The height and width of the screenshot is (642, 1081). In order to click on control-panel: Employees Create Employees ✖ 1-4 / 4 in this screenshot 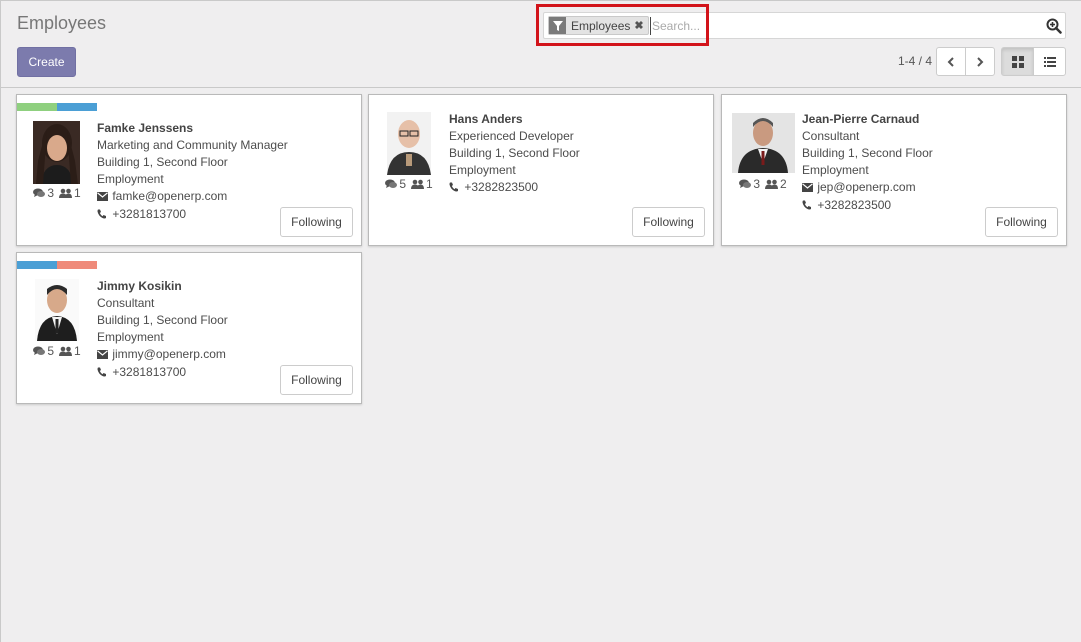, I will do `click(541, 44)`.